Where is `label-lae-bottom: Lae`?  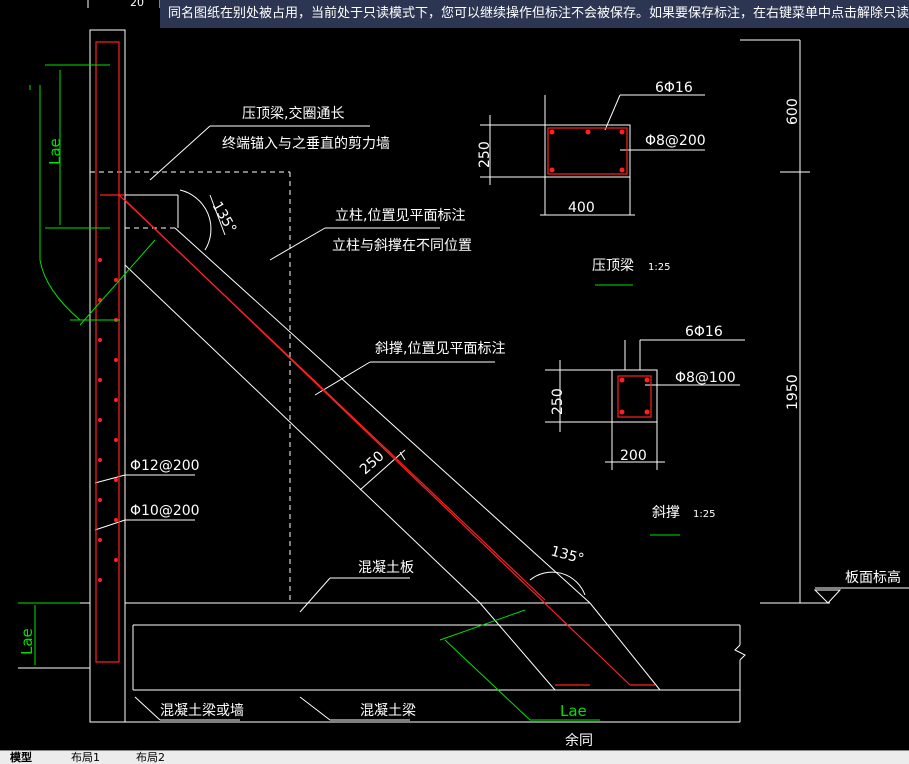 label-lae-bottom: Lae is located at coordinates (27, 641).